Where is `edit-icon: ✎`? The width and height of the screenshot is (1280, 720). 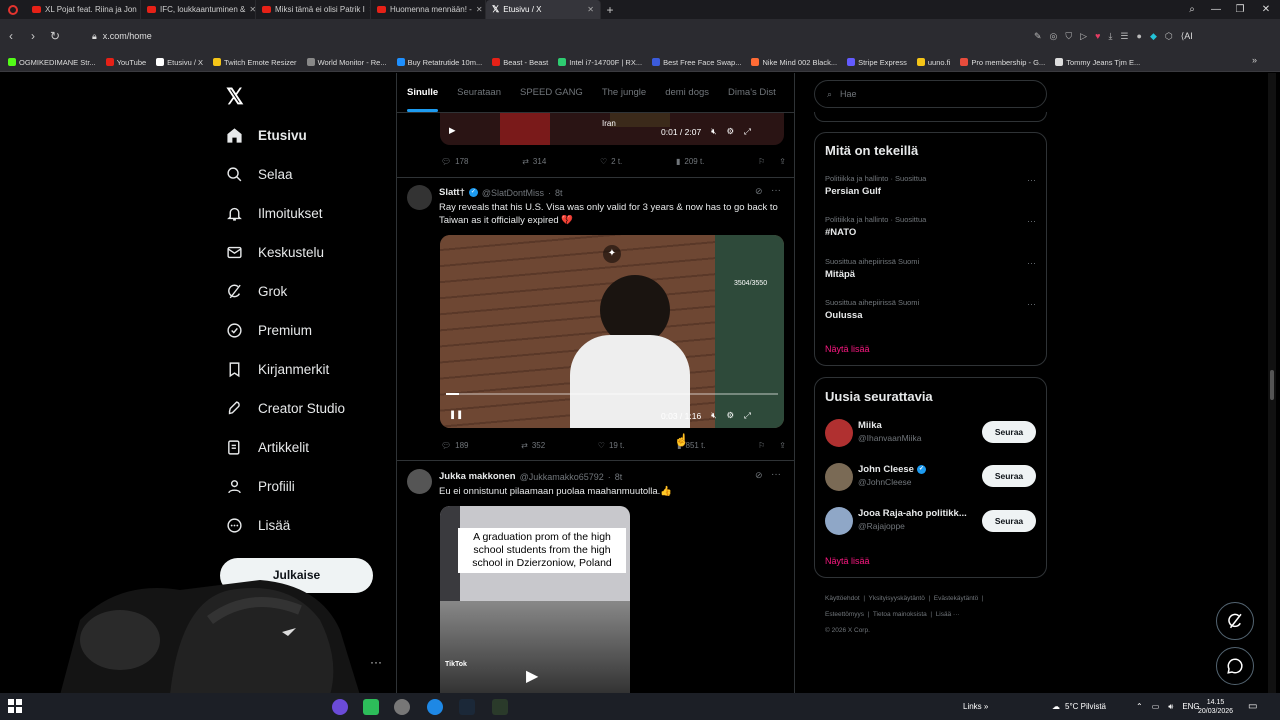
edit-icon: ✎ is located at coordinates (1038, 36).